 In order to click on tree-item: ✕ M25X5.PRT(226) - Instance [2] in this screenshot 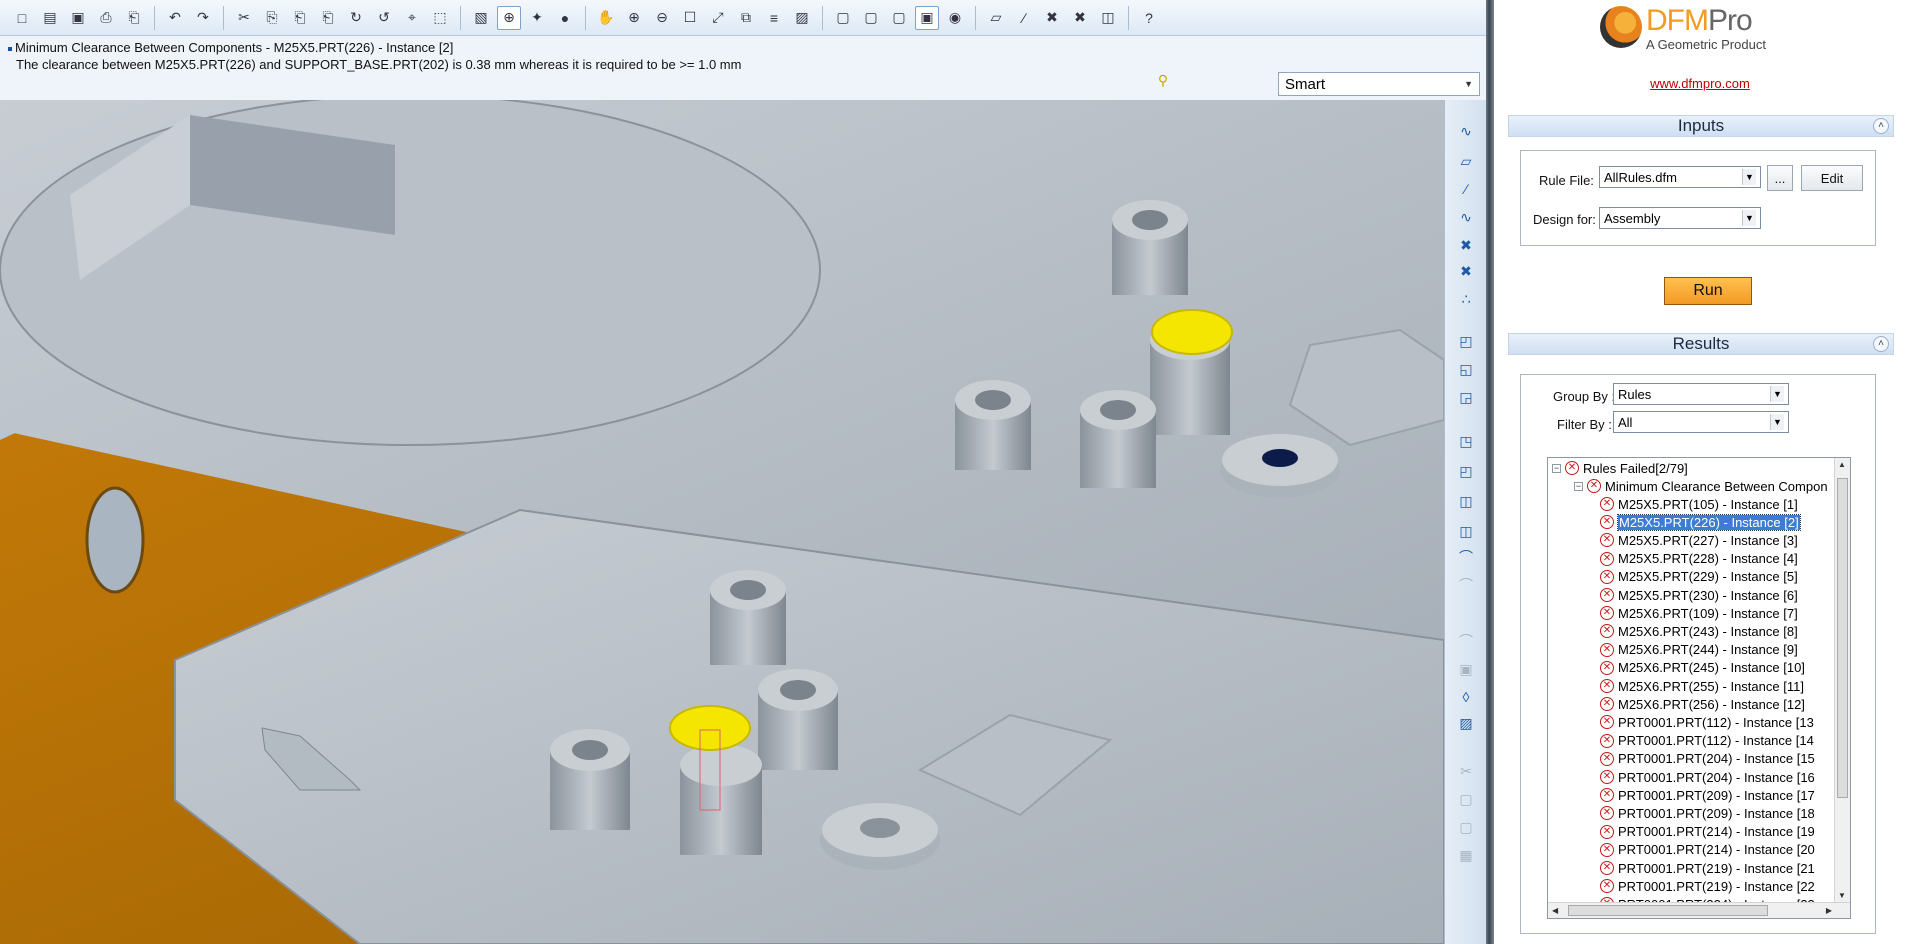, I will do `click(1700, 522)`.